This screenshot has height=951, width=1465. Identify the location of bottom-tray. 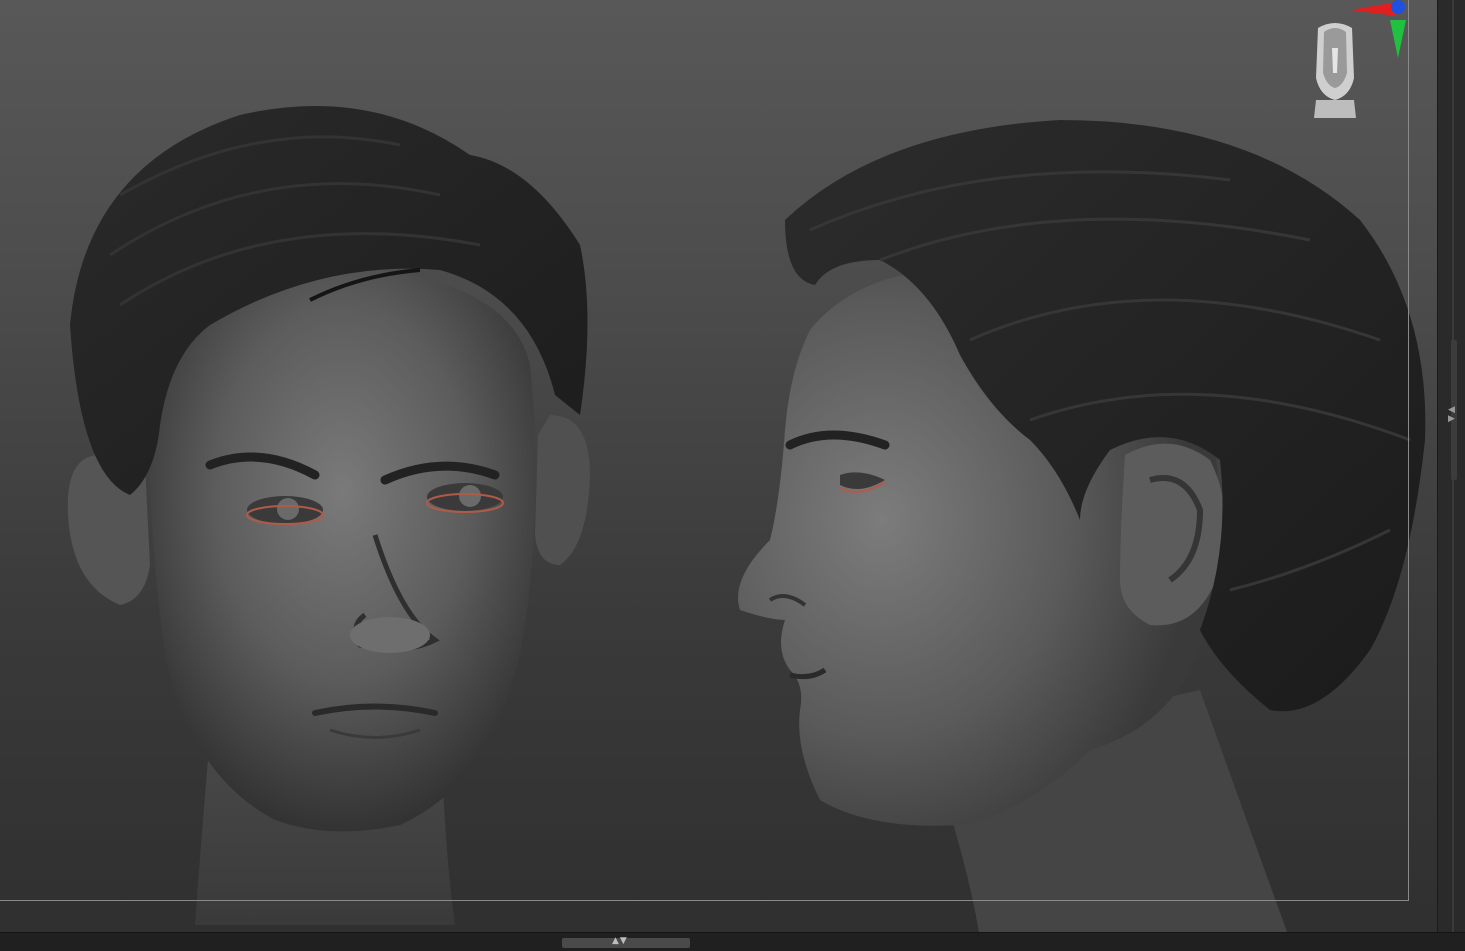
(732, 941).